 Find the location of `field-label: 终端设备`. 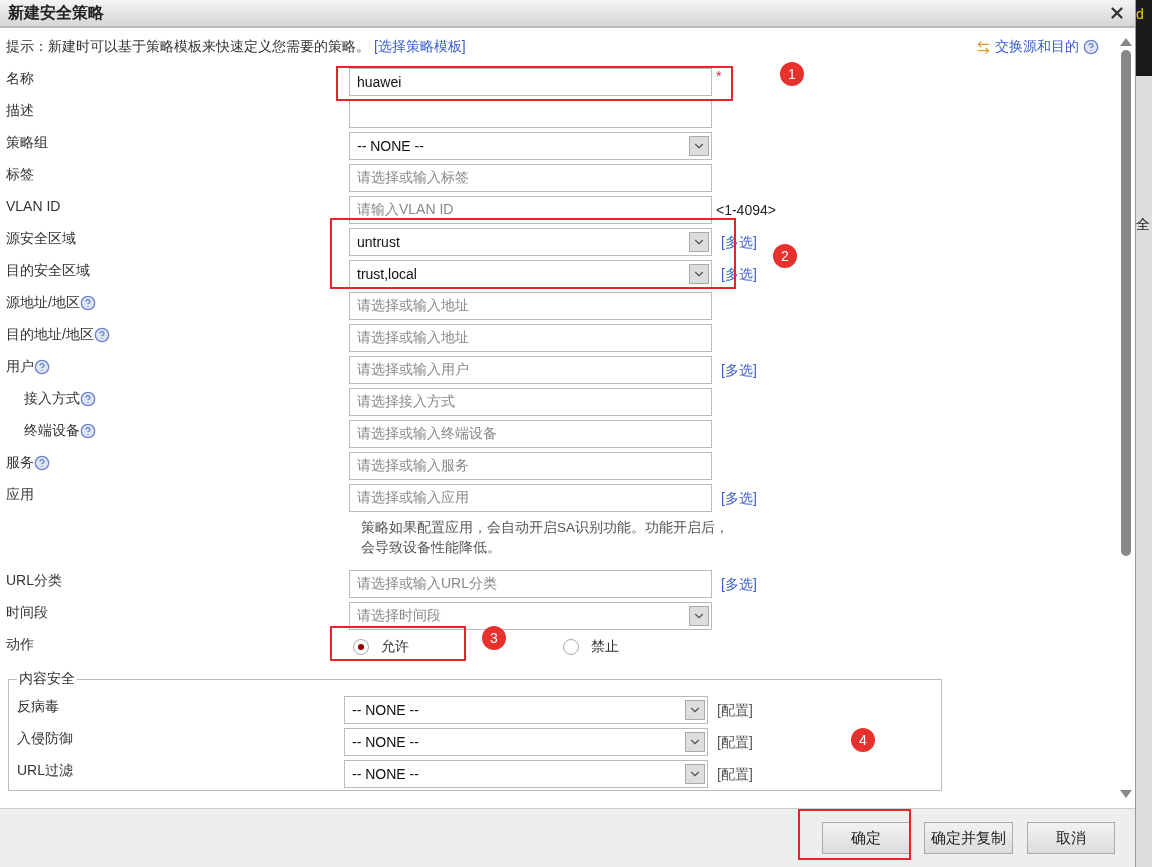

field-label: 终端设备 is located at coordinates (52, 431).